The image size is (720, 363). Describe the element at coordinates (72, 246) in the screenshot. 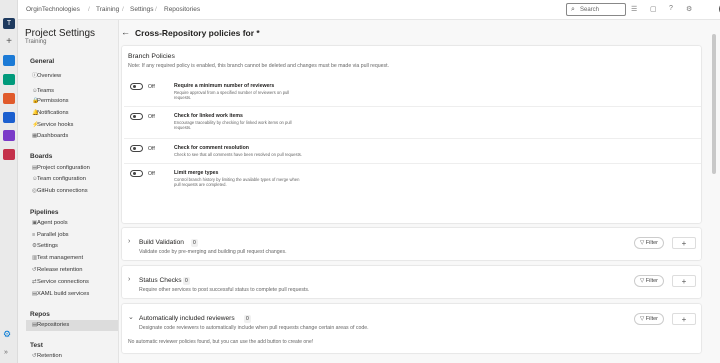

I see `sidebar-item-settings: ⚙ Settings` at that location.